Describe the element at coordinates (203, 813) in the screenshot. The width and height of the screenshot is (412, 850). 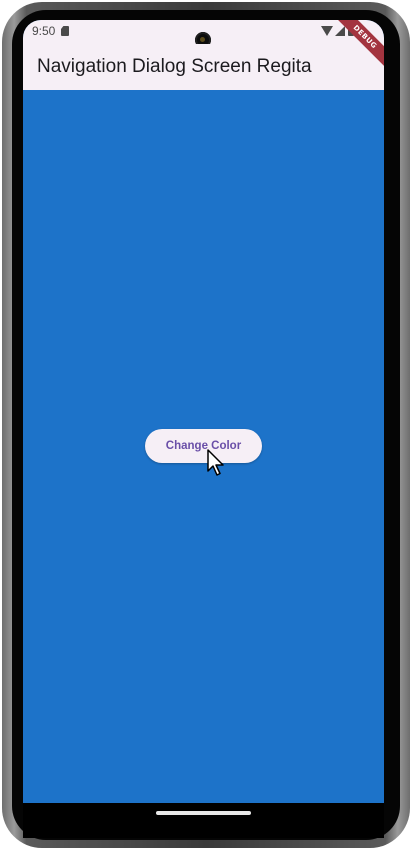
I see `home-gesture-handle` at that location.